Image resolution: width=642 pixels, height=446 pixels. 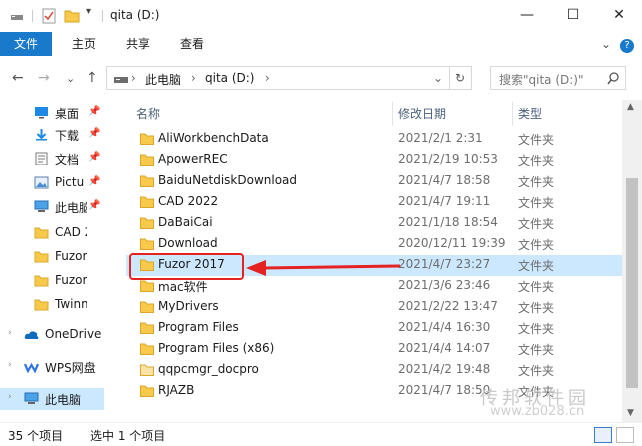 What do you see at coordinates (72, 16) in the screenshot?
I see `new-folder-icon` at bounding box center [72, 16].